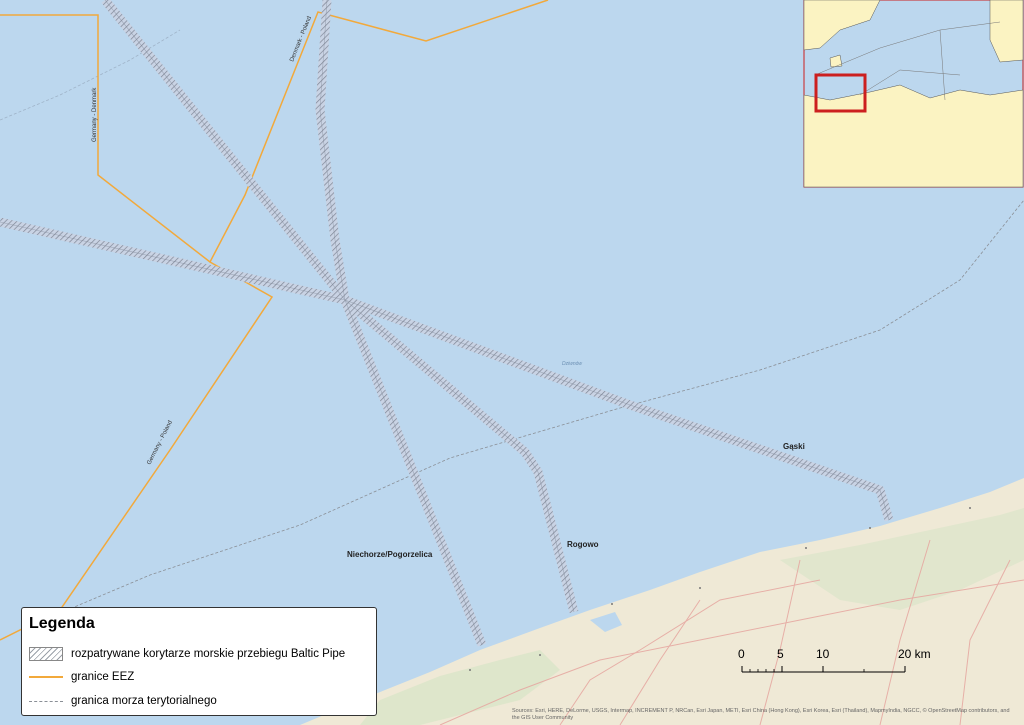 This screenshot has width=1024, height=725. I want to click on legend-title: Legenda, so click(62, 623).